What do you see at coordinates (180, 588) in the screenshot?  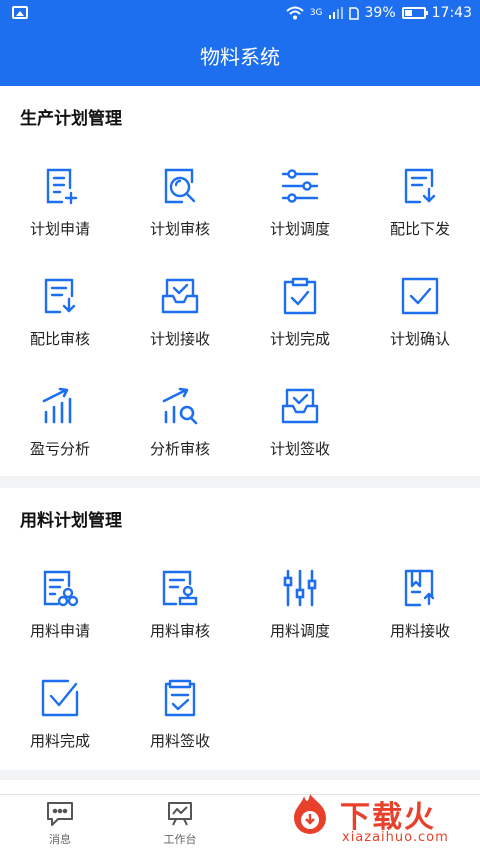 I see `document-stamp-icon` at bounding box center [180, 588].